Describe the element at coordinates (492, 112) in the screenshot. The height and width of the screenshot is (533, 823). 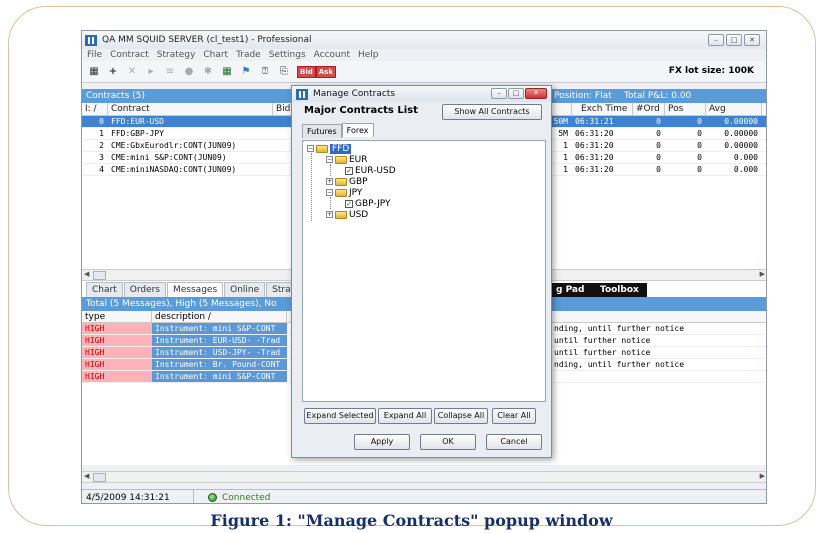
I see `show-all-contracts-button: Show All Contracts` at that location.